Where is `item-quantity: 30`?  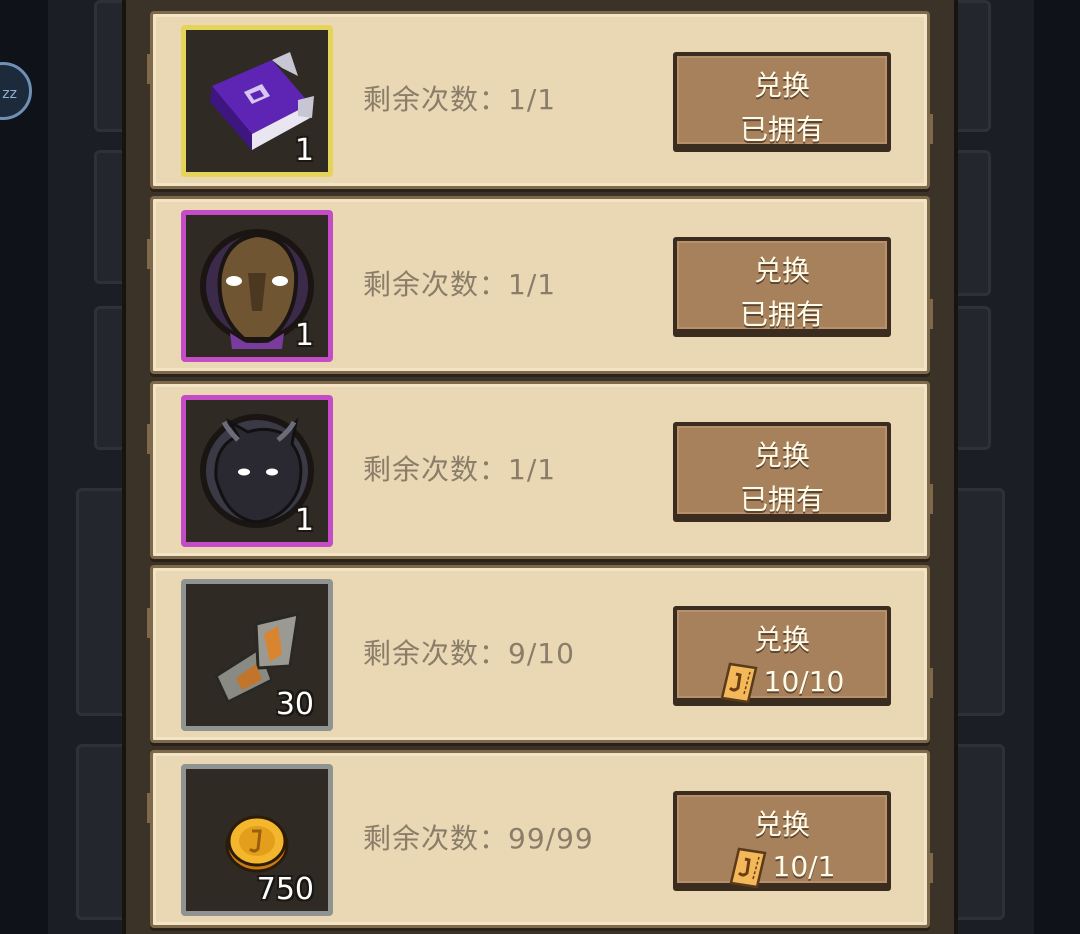 item-quantity: 30 is located at coordinates (294, 704).